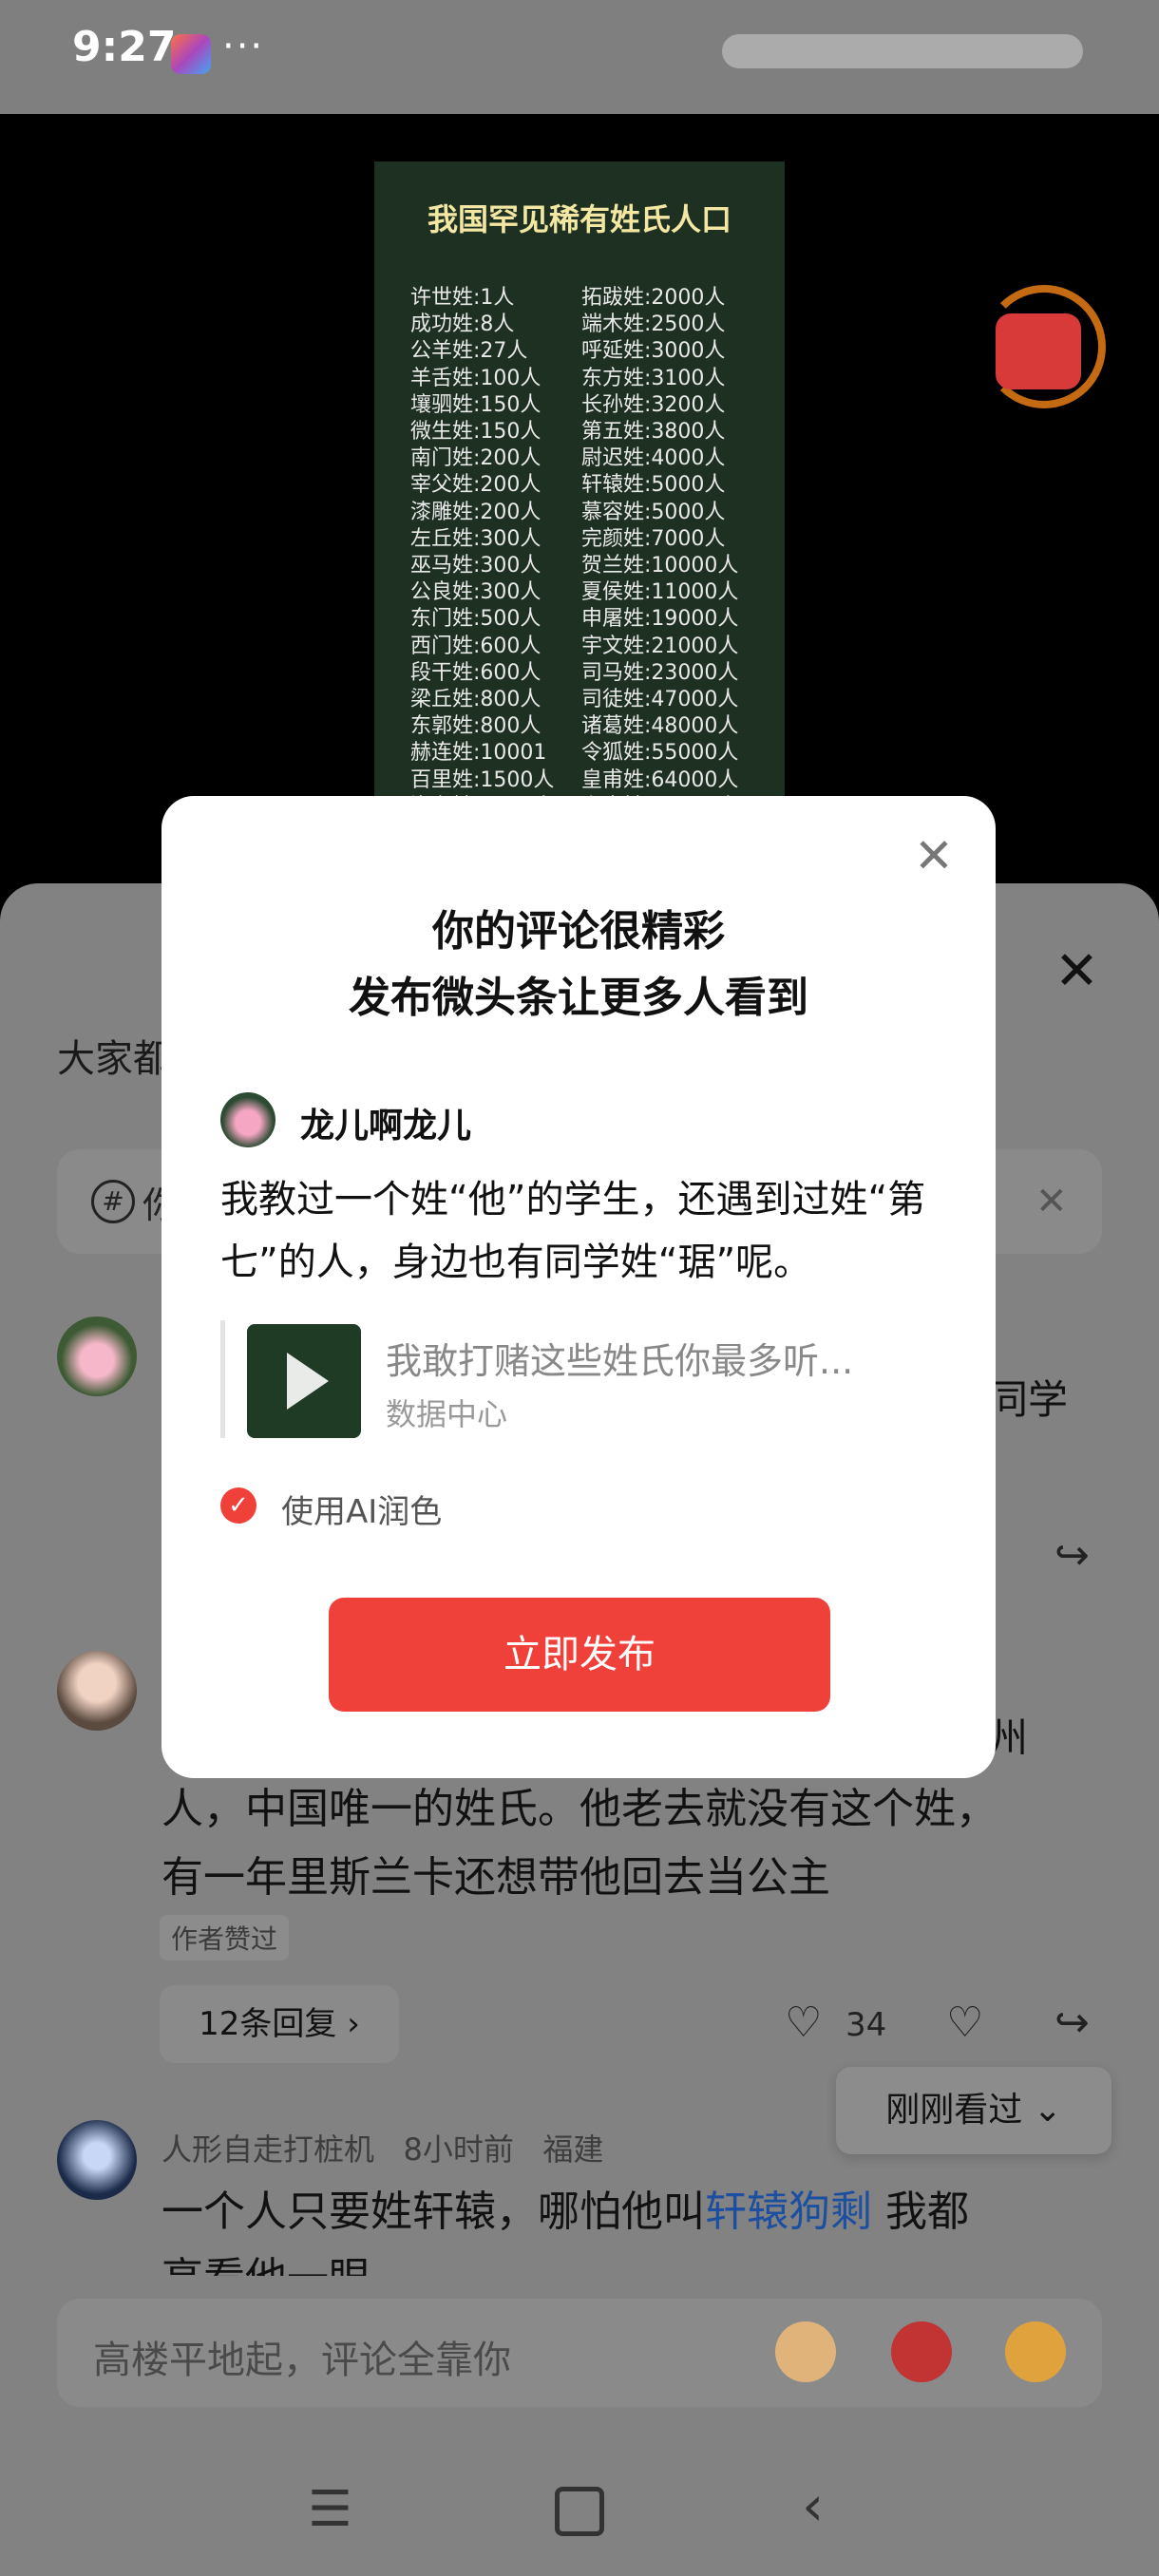 Image resolution: width=1159 pixels, height=2576 pixels. I want to click on comment-meta: 人形自走打桩机 8小时前 福建, so click(383, 2149).